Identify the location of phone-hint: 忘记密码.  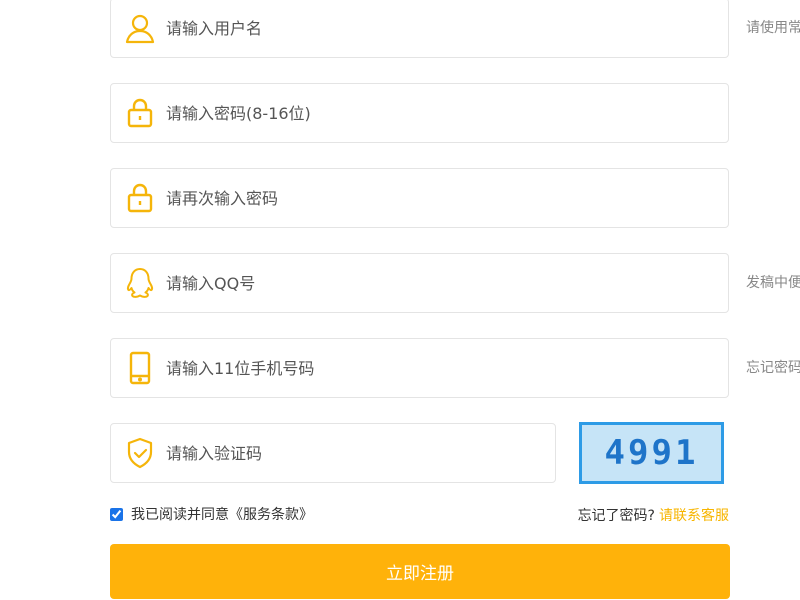
(773, 368).